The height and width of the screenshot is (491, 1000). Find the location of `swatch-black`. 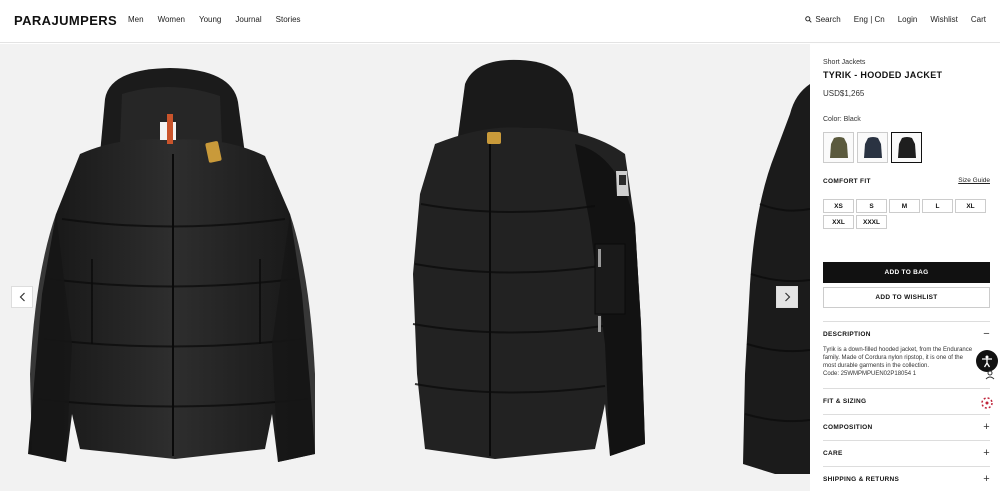

swatch-black is located at coordinates (906, 147).